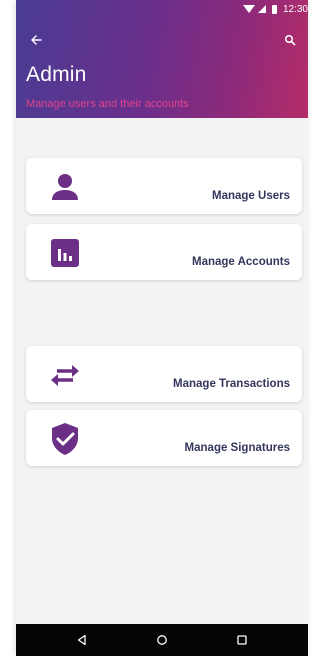 This screenshot has height=656, width=320. I want to click on triangle-back-icon, so click(81, 640).